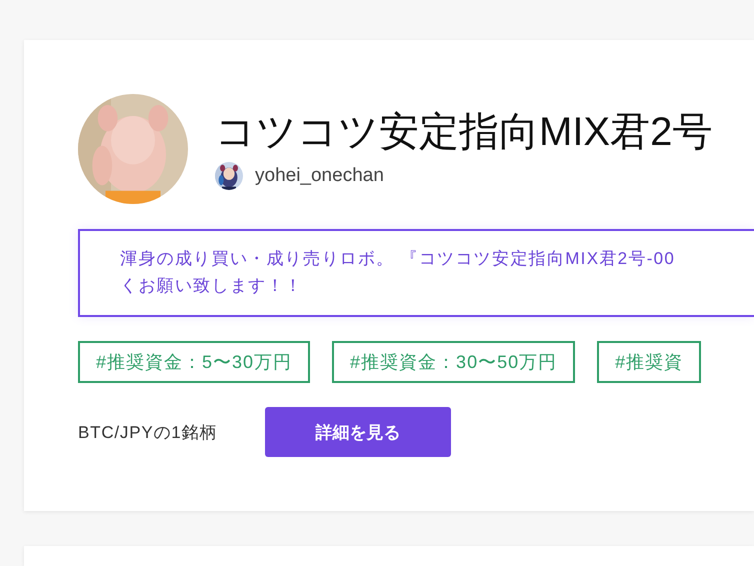 The height and width of the screenshot is (566, 754). What do you see at coordinates (463, 132) in the screenshot?
I see `robot-title: コツコツ安定指向MIX君2号` at bounding box center [463, 132].